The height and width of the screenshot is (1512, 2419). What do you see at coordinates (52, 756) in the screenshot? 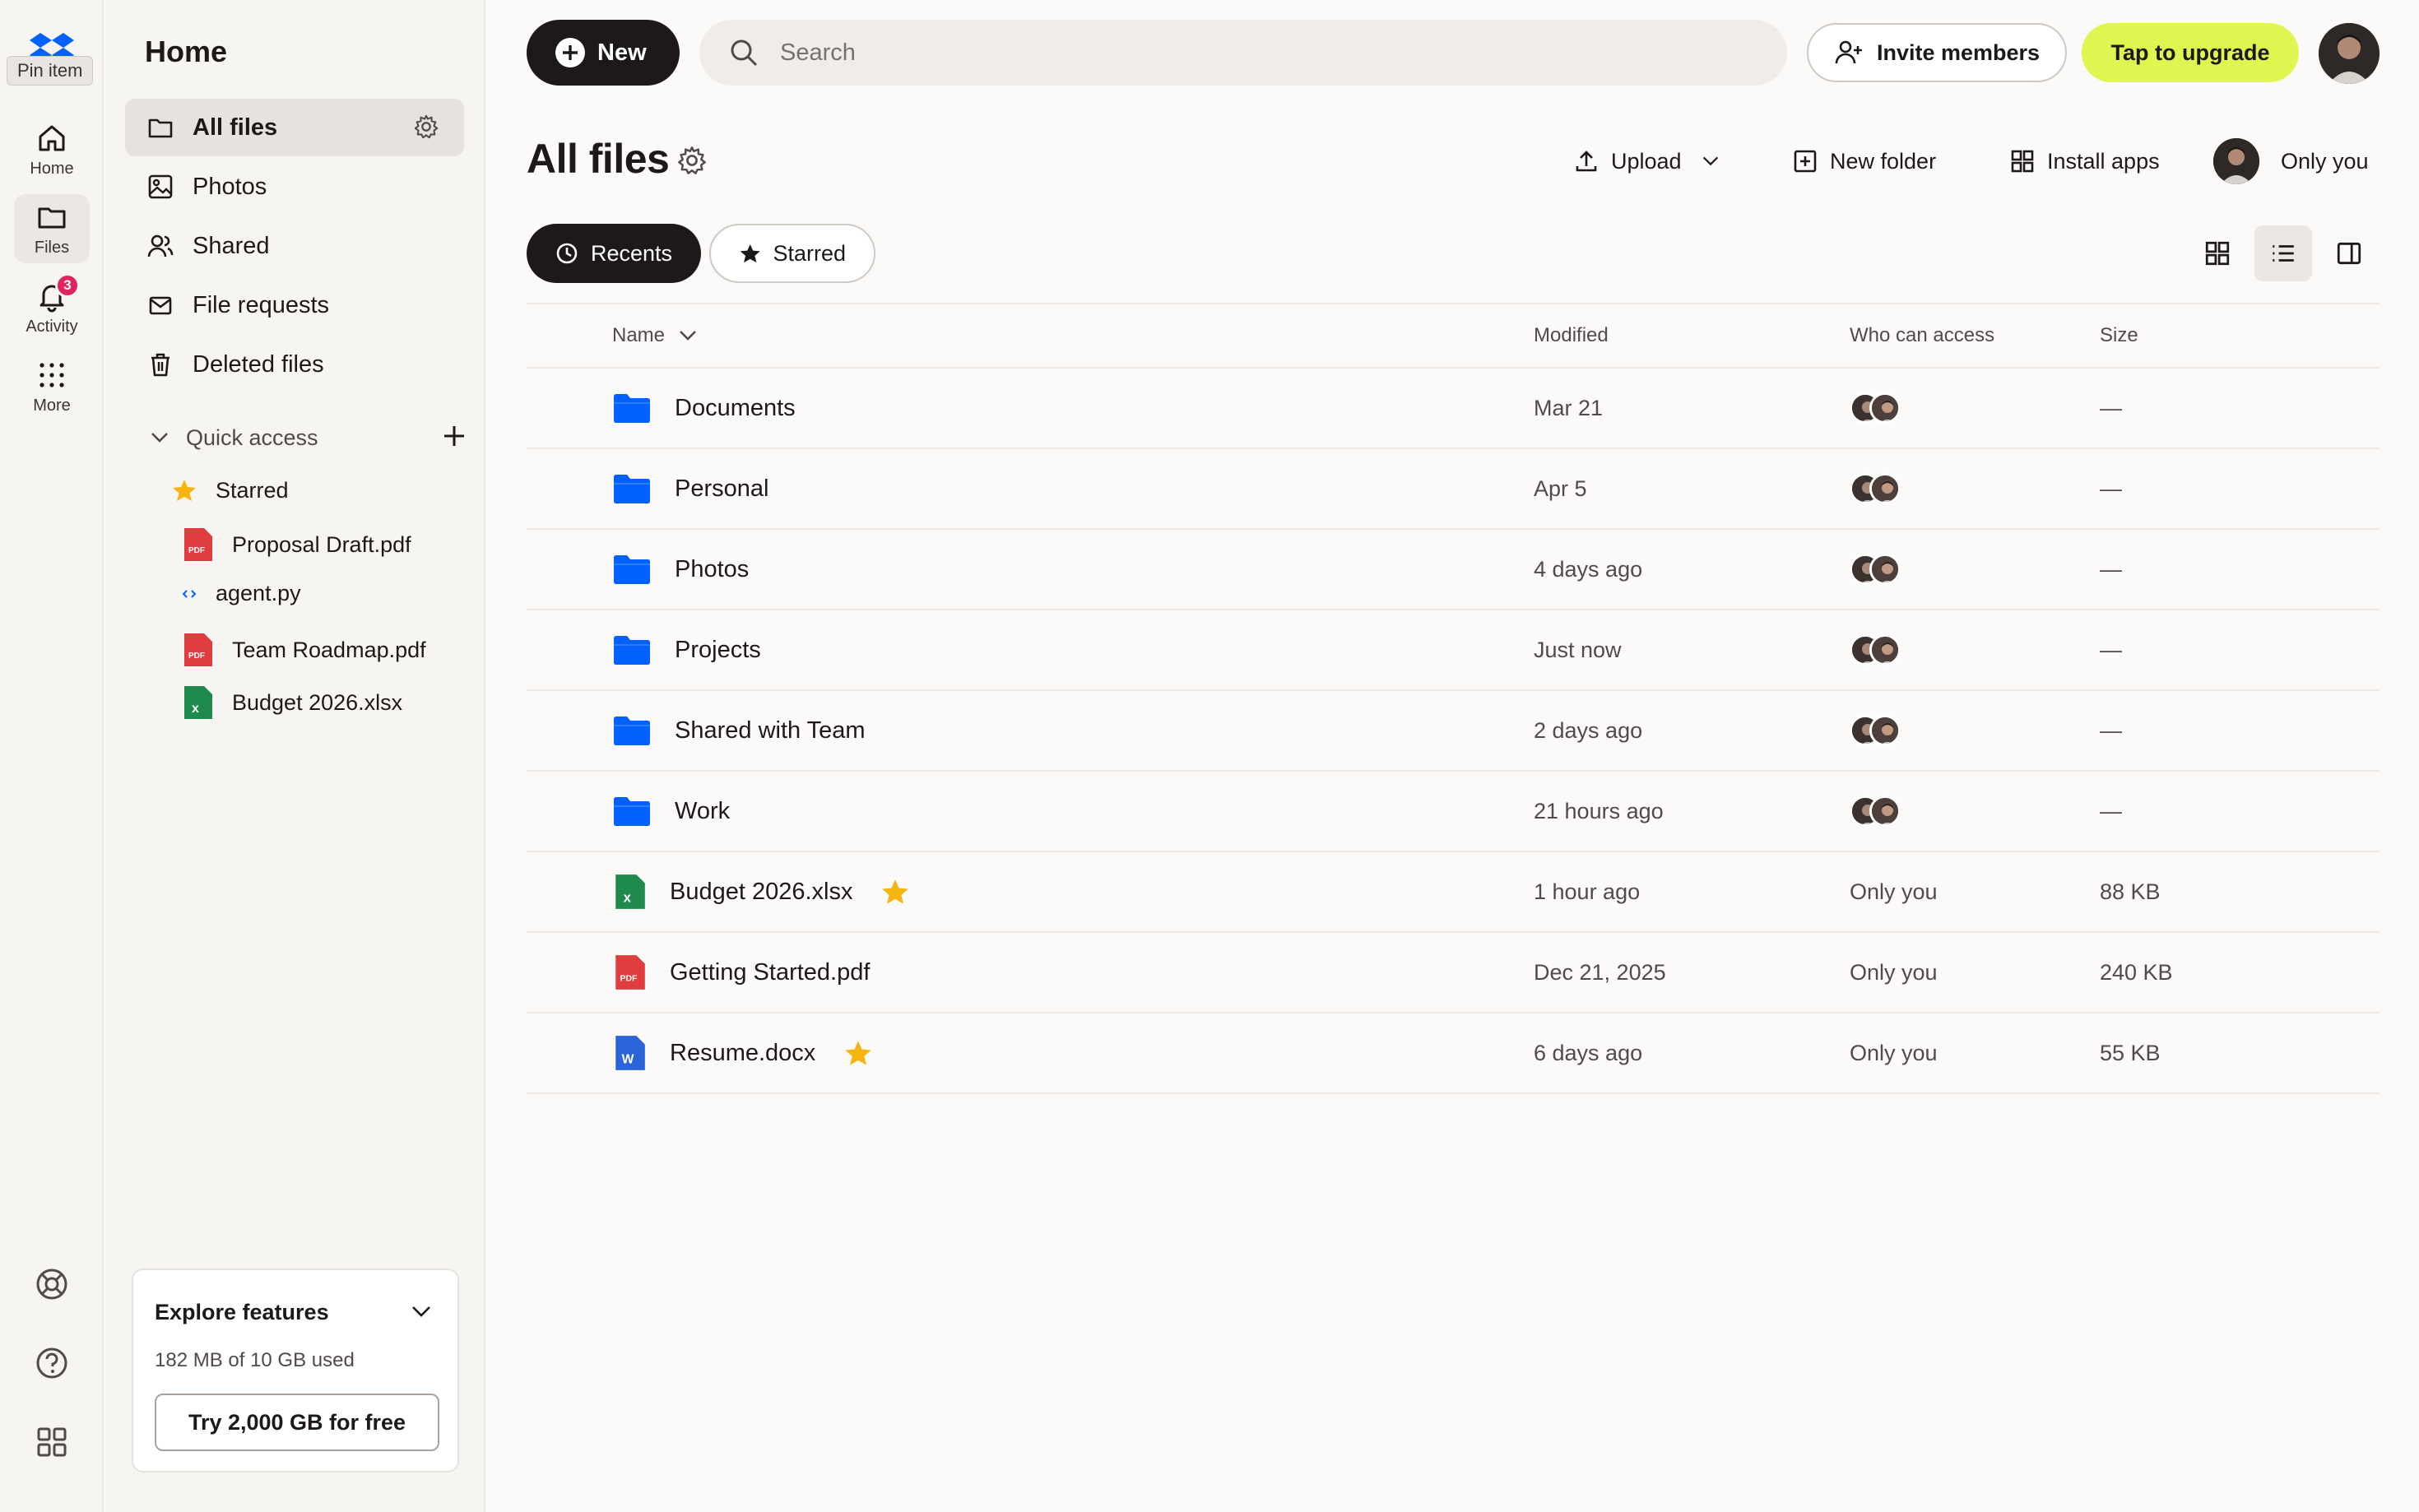
I see `nav-rail: Pin item Home Files Activity 3 More` at bounding box center [52, 756].